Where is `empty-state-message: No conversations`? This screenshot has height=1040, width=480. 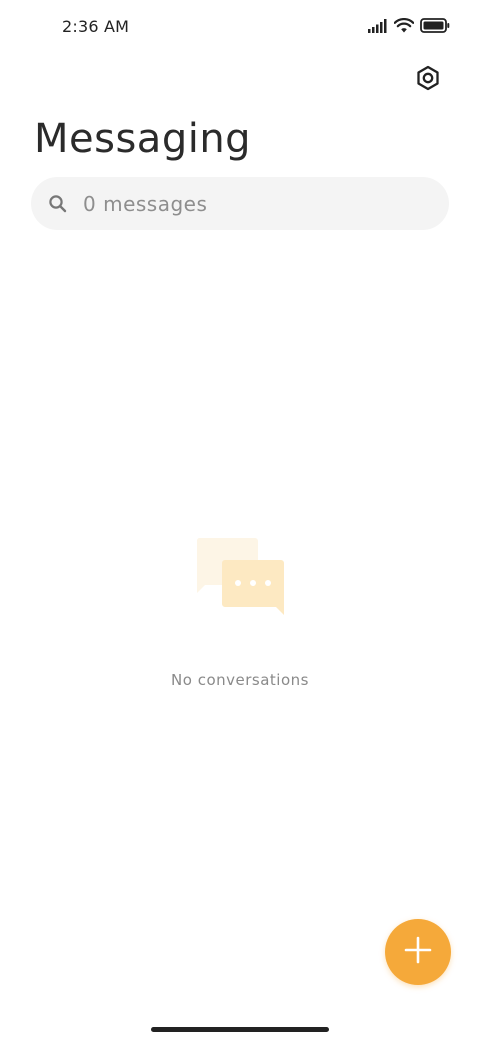 empty-state-message: No conversations is located at coordinates (240, 680).